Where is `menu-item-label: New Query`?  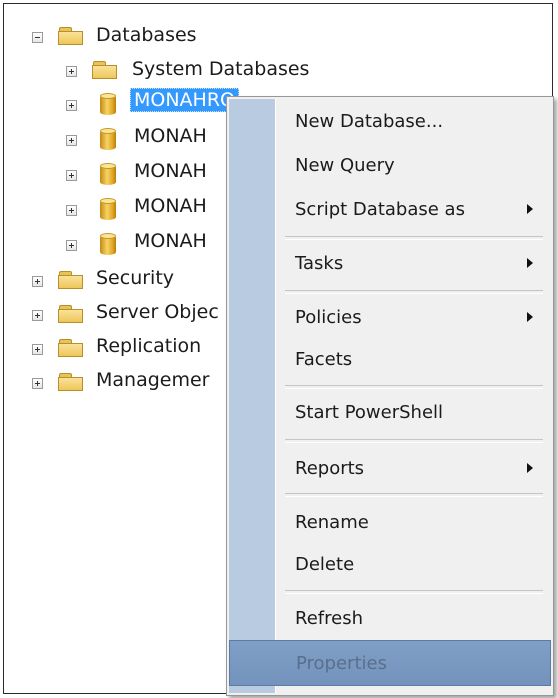
menu-item-label: New Query is located at coordinates (345, 165).